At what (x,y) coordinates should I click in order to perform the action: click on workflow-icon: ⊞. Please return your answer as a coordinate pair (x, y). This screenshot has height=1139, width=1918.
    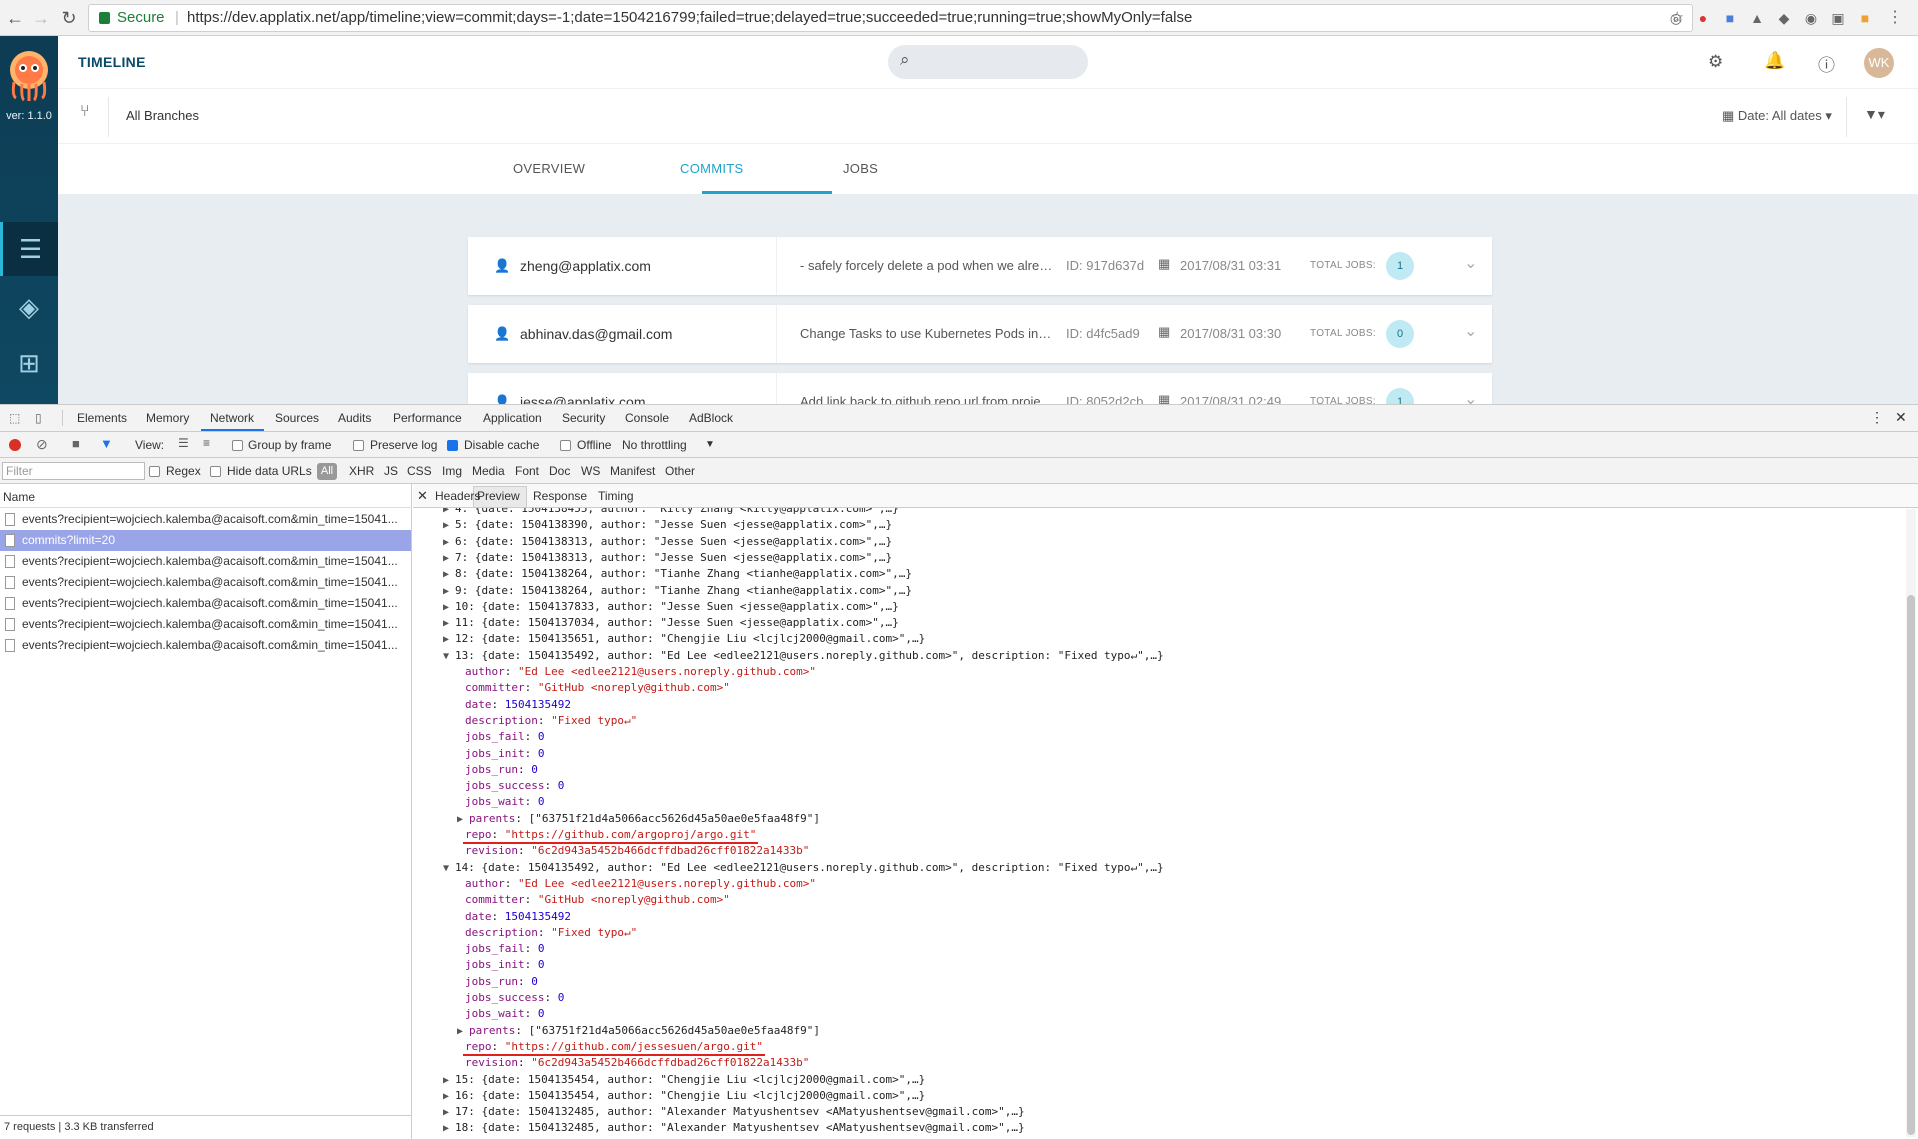
    Looking at the image, I should click on (29, 363).